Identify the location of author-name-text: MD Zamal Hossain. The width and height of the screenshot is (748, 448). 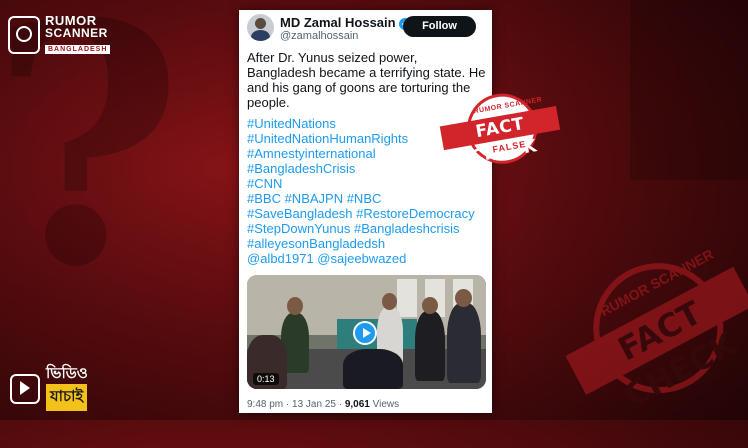
(338, 22).